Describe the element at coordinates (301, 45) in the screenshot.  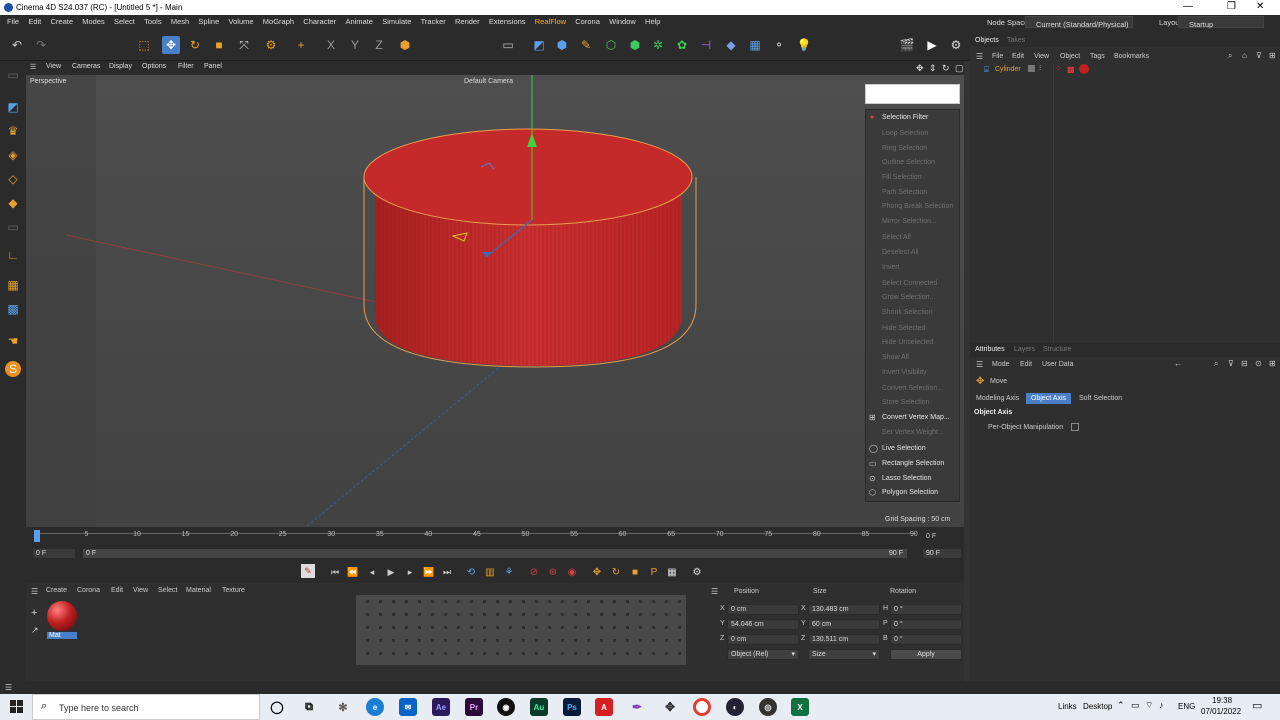
I see `add-axis-icon: +` at that location.